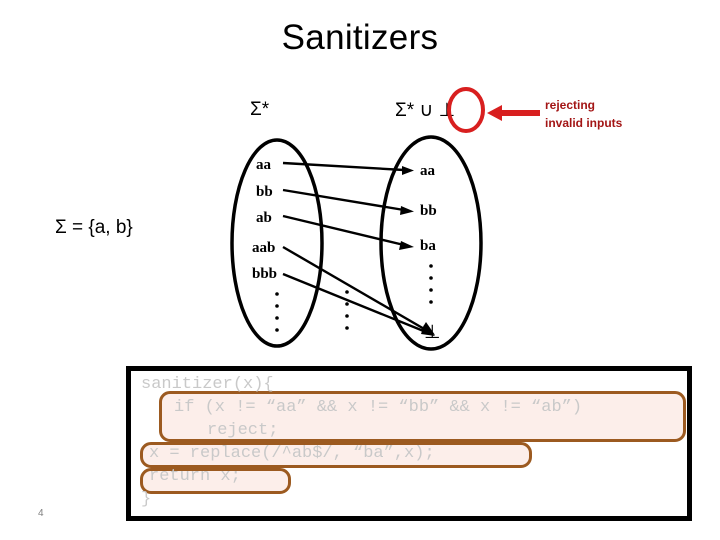 Image resolution: width=720 pixels, height=540 pixels. What do you see at coordinates (513, 113) in the screenshot?
I see `red-pointer-arrow` at bounding box center [513, 113].